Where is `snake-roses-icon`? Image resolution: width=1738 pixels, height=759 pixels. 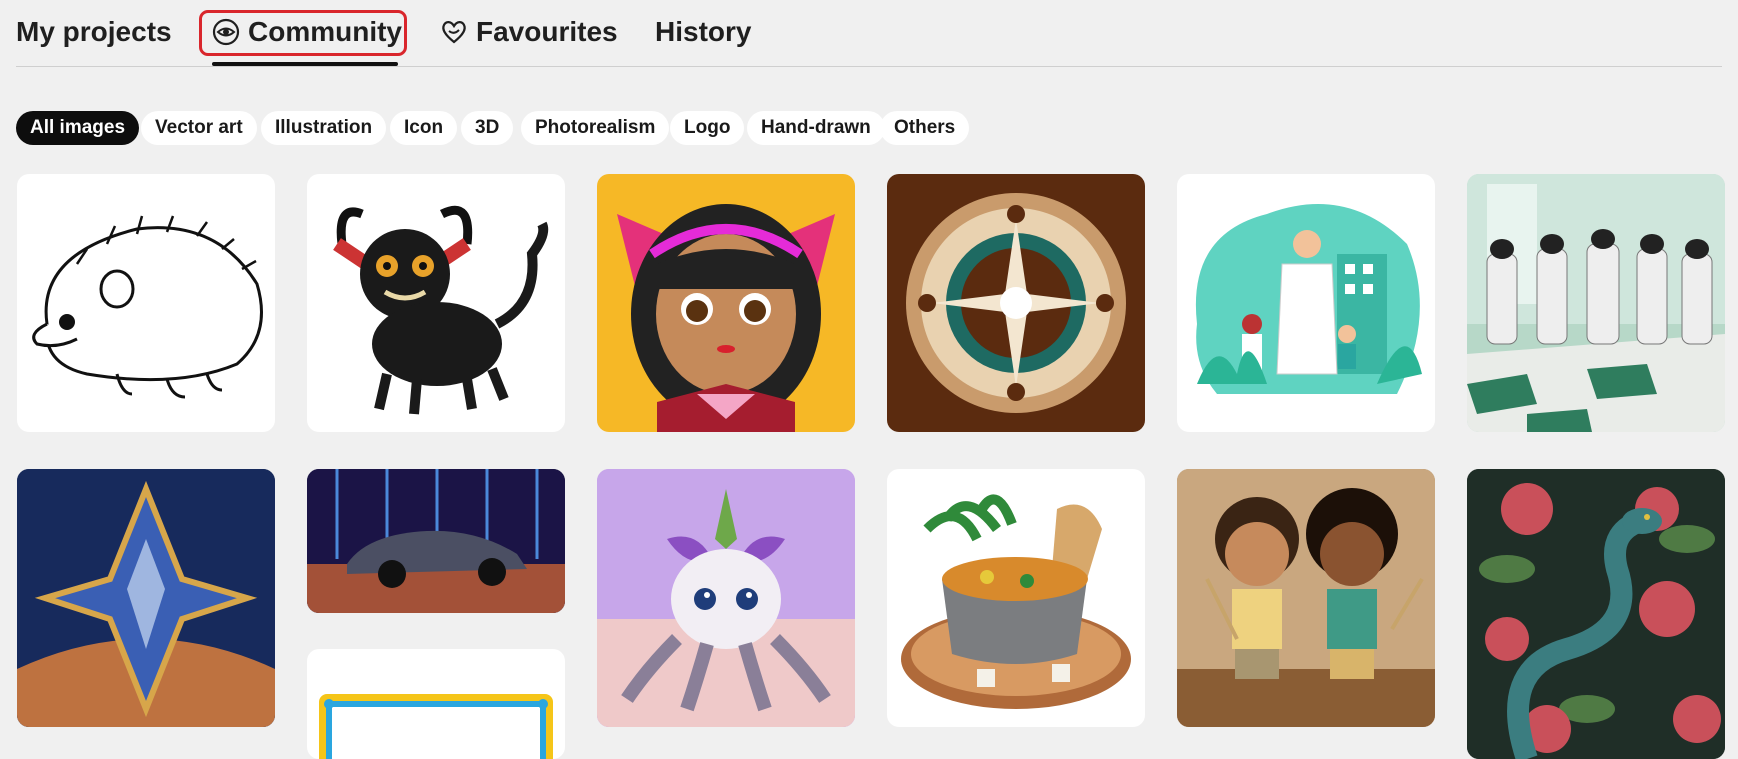
snake-roses-icon is located at coordinates (1596, 614).